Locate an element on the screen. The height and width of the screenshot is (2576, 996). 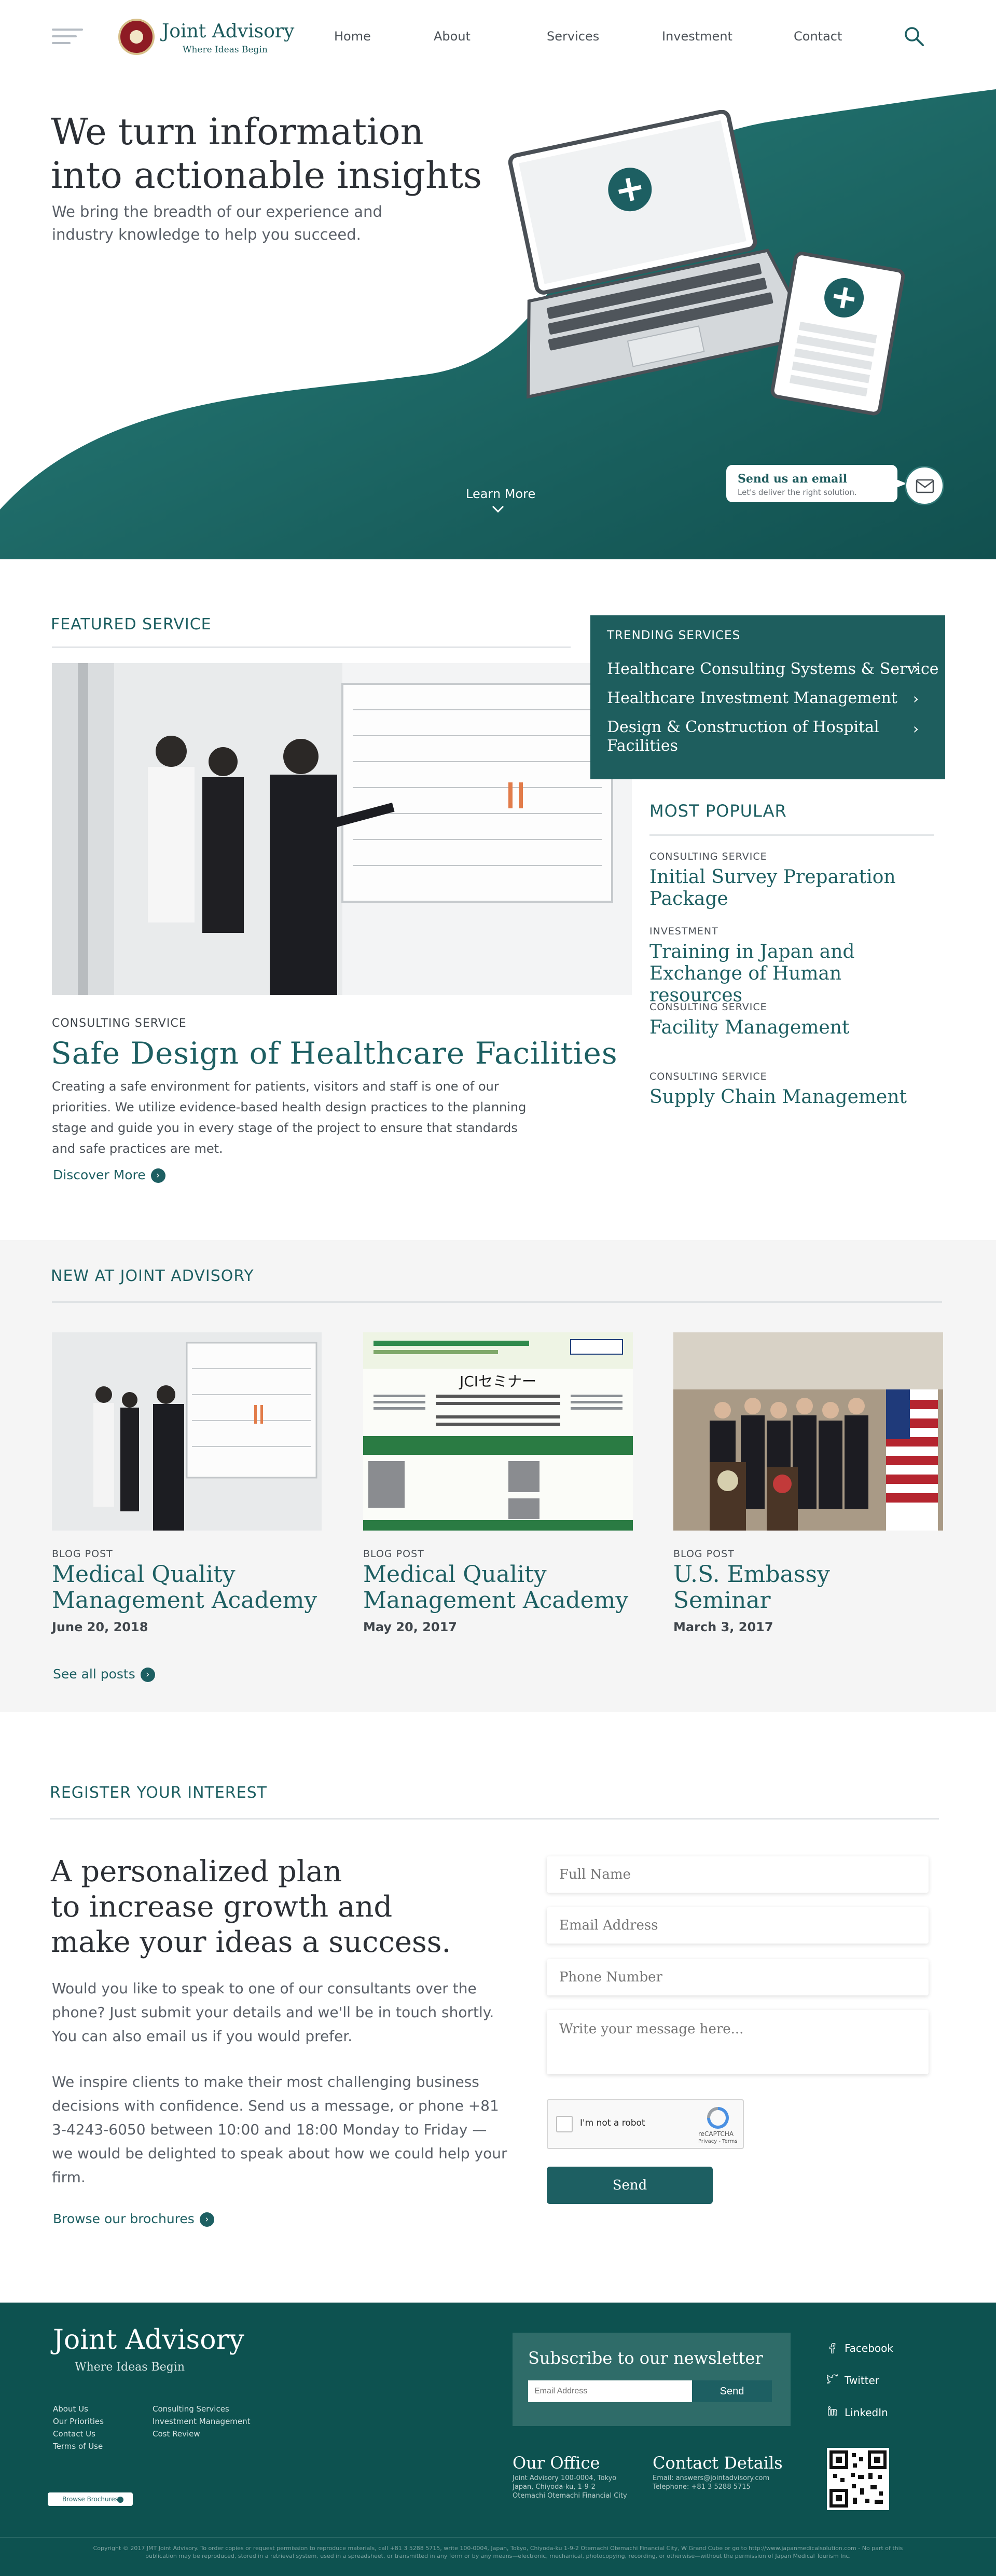
linkedin-icon is located at coordinates (832, 2411).